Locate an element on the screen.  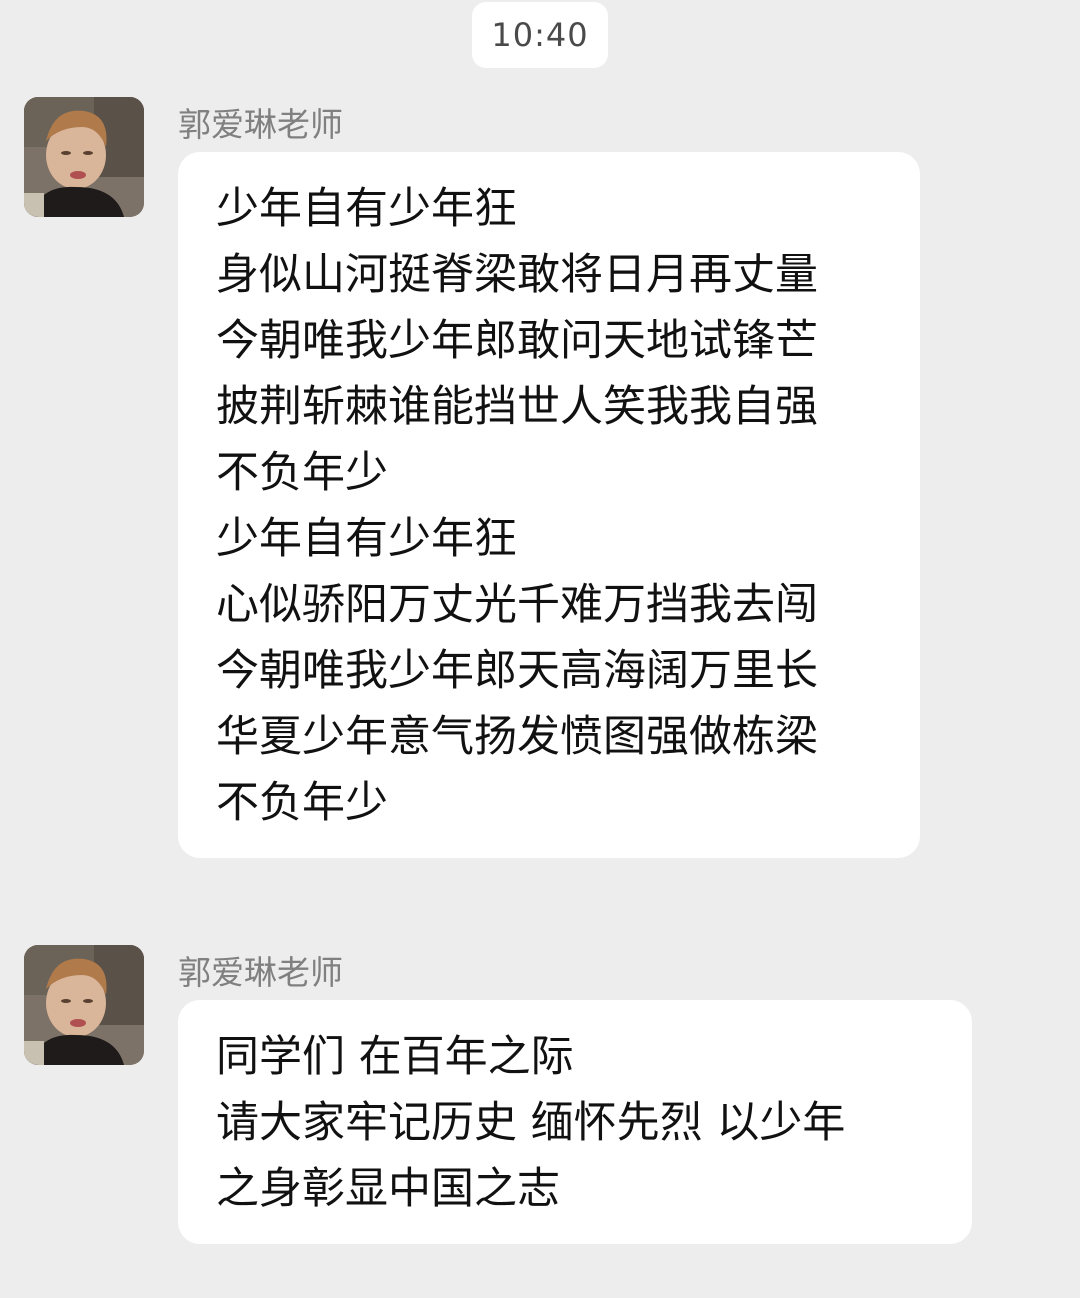
message-line: 请大家牢记历史 缅怀先烈 以少年 is located at coordinates (531, 1123).